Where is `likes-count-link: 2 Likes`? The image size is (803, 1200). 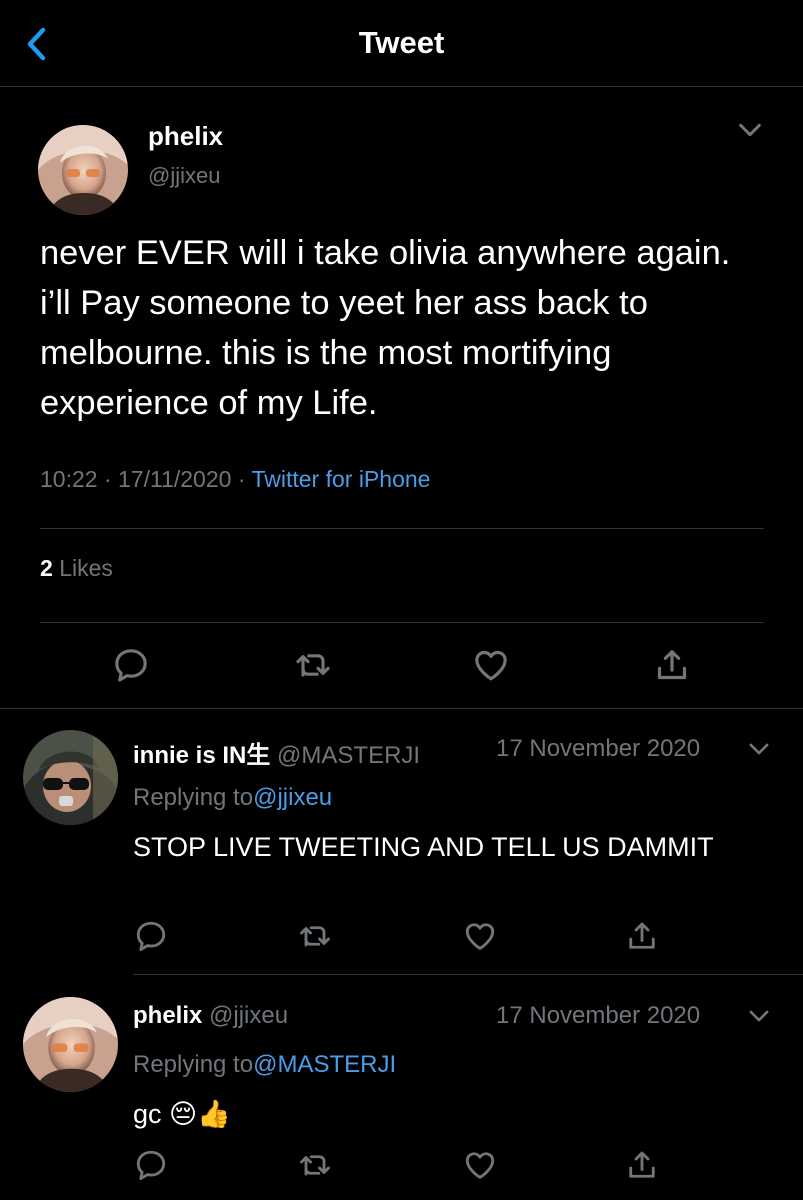
likes-count-link: 2 Likes is located at coordinates (76, 568).